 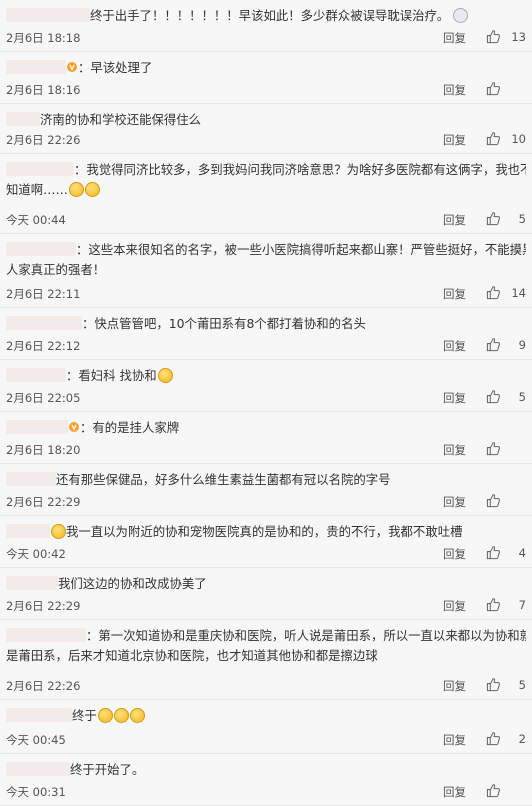 I want to click on comment-meta: 2月6日 22:26 回复 5, so click(x=266, y=686).